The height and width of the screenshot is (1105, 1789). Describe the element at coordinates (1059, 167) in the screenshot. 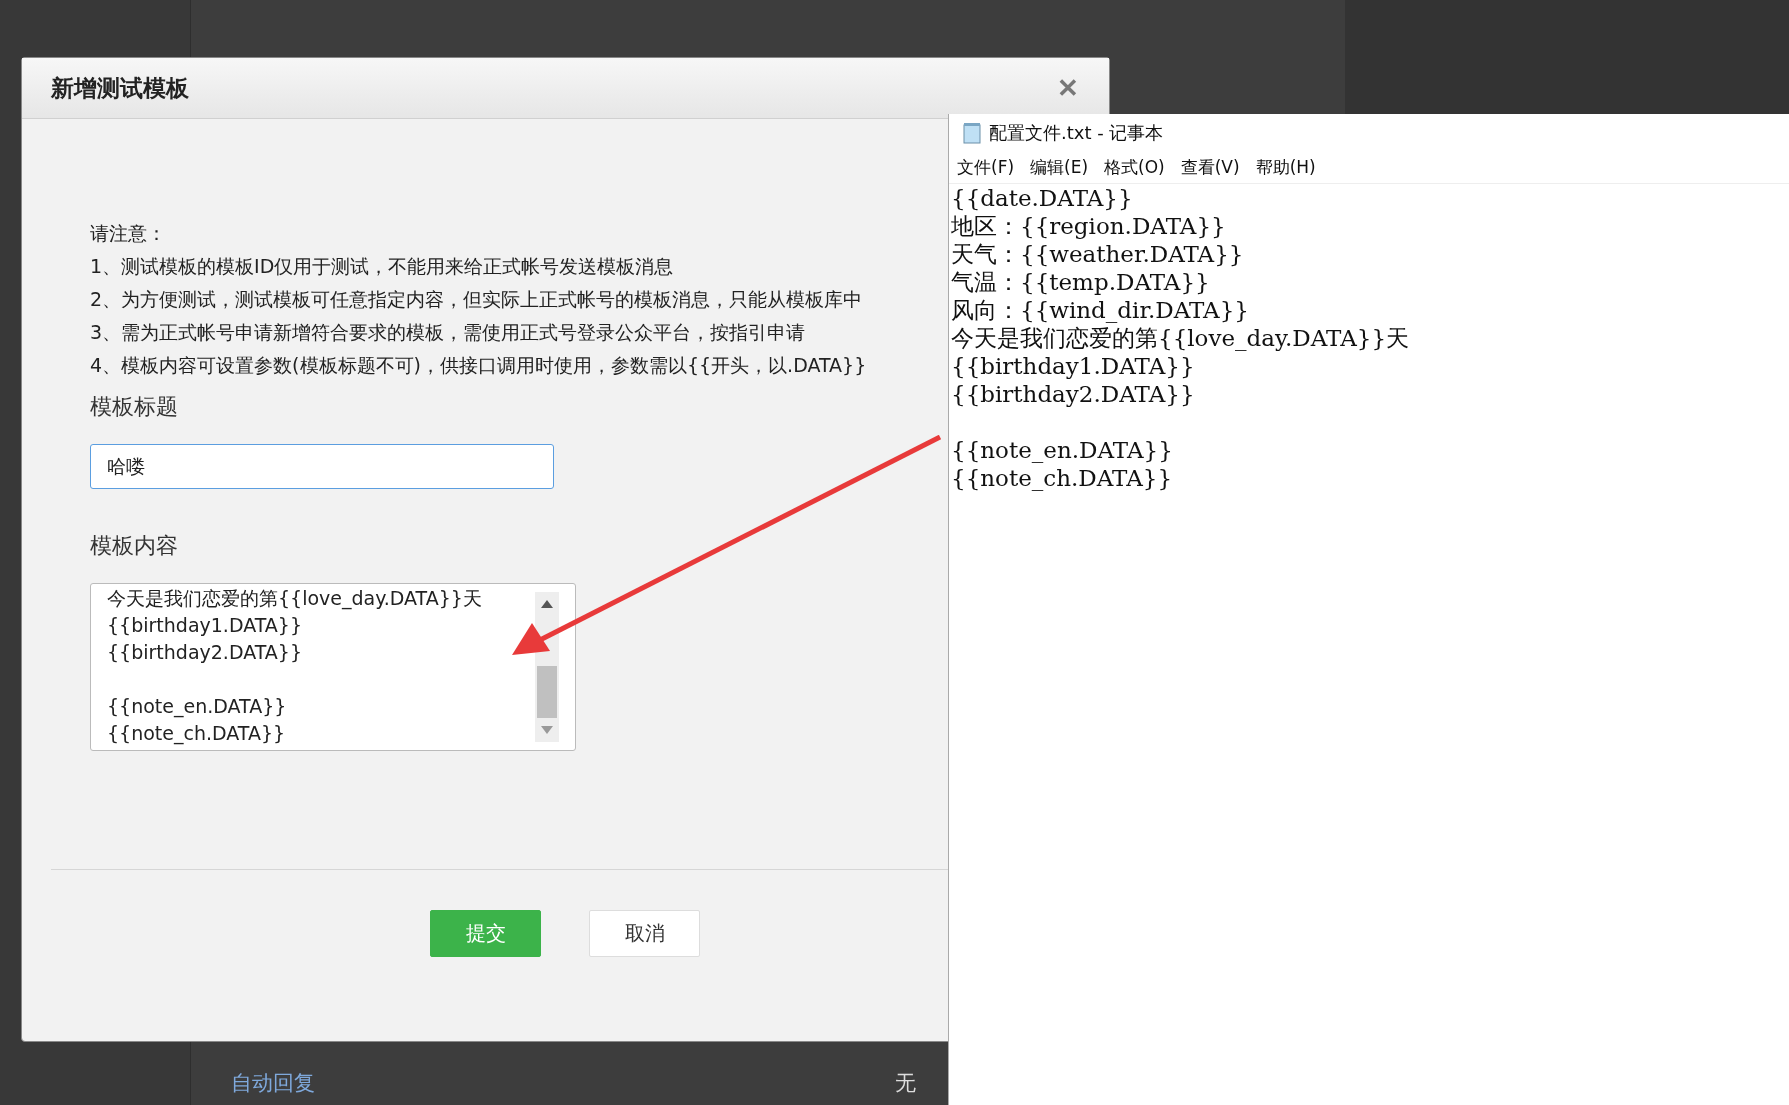

I see `menu-item: 编辑(E)` at that location.